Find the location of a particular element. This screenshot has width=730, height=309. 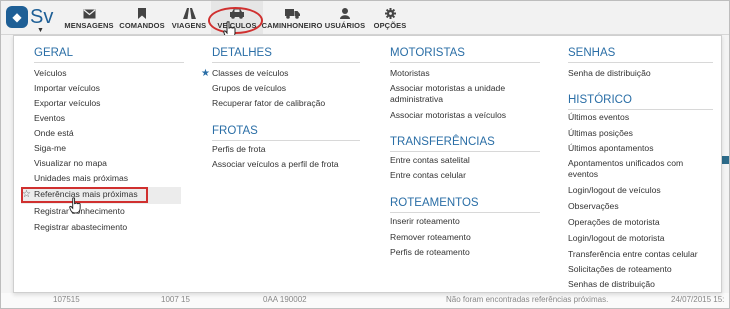

bookmark-icon is located at coordinates (142, 13).